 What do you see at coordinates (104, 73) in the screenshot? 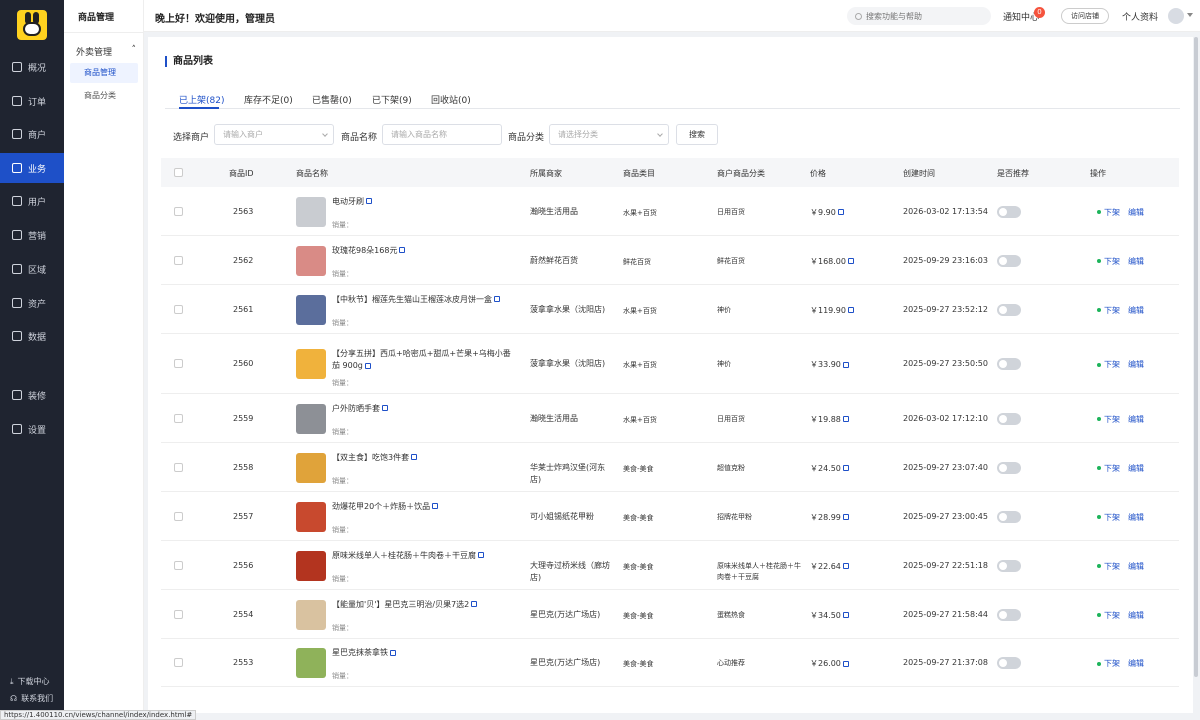
I see `subnav-item-product-manage: 商品管理` at bounding box center [104, 73].